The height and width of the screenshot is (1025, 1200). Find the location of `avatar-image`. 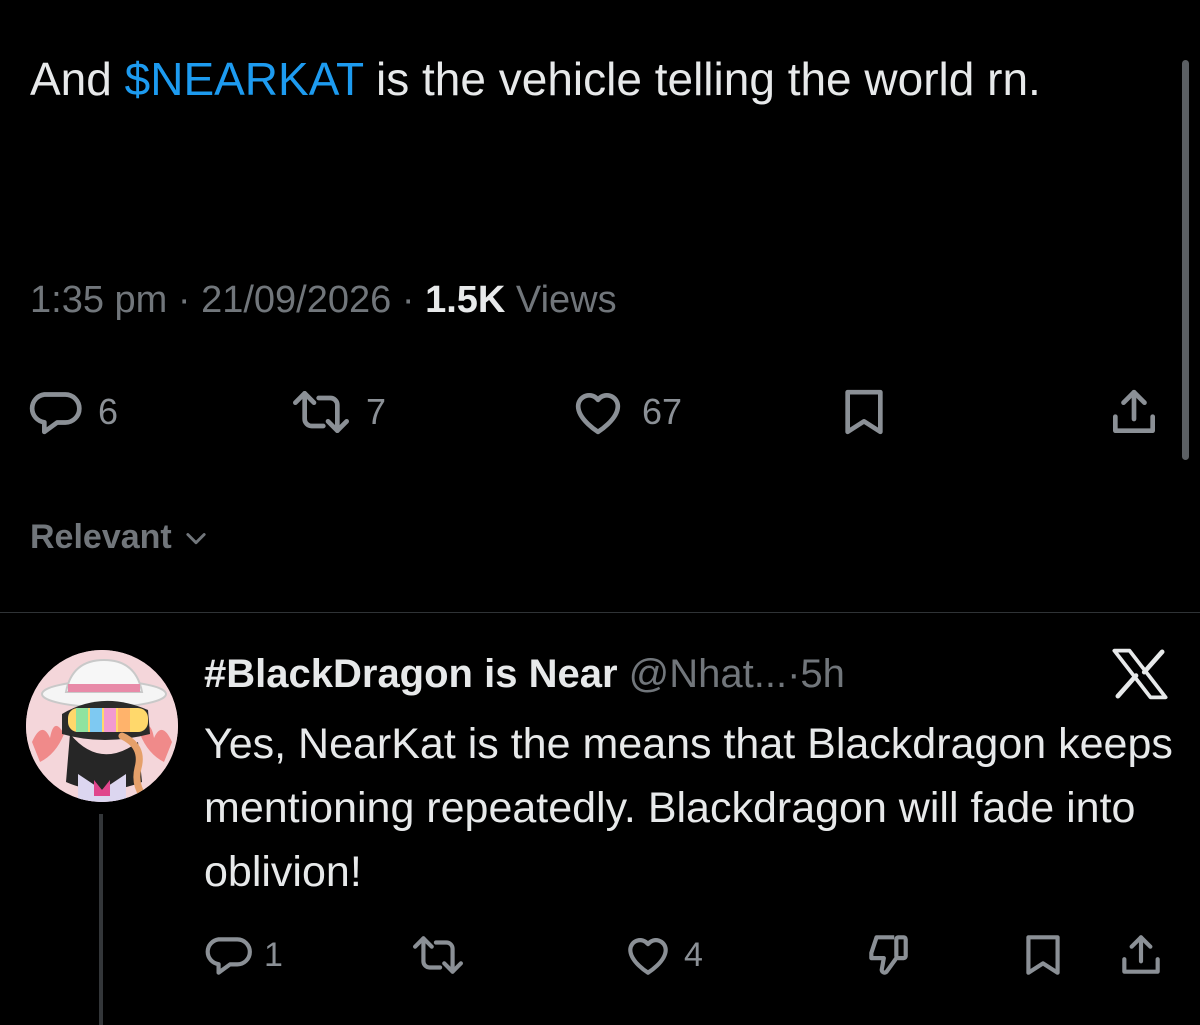

avatar-image is located at coordinates (102, 726).